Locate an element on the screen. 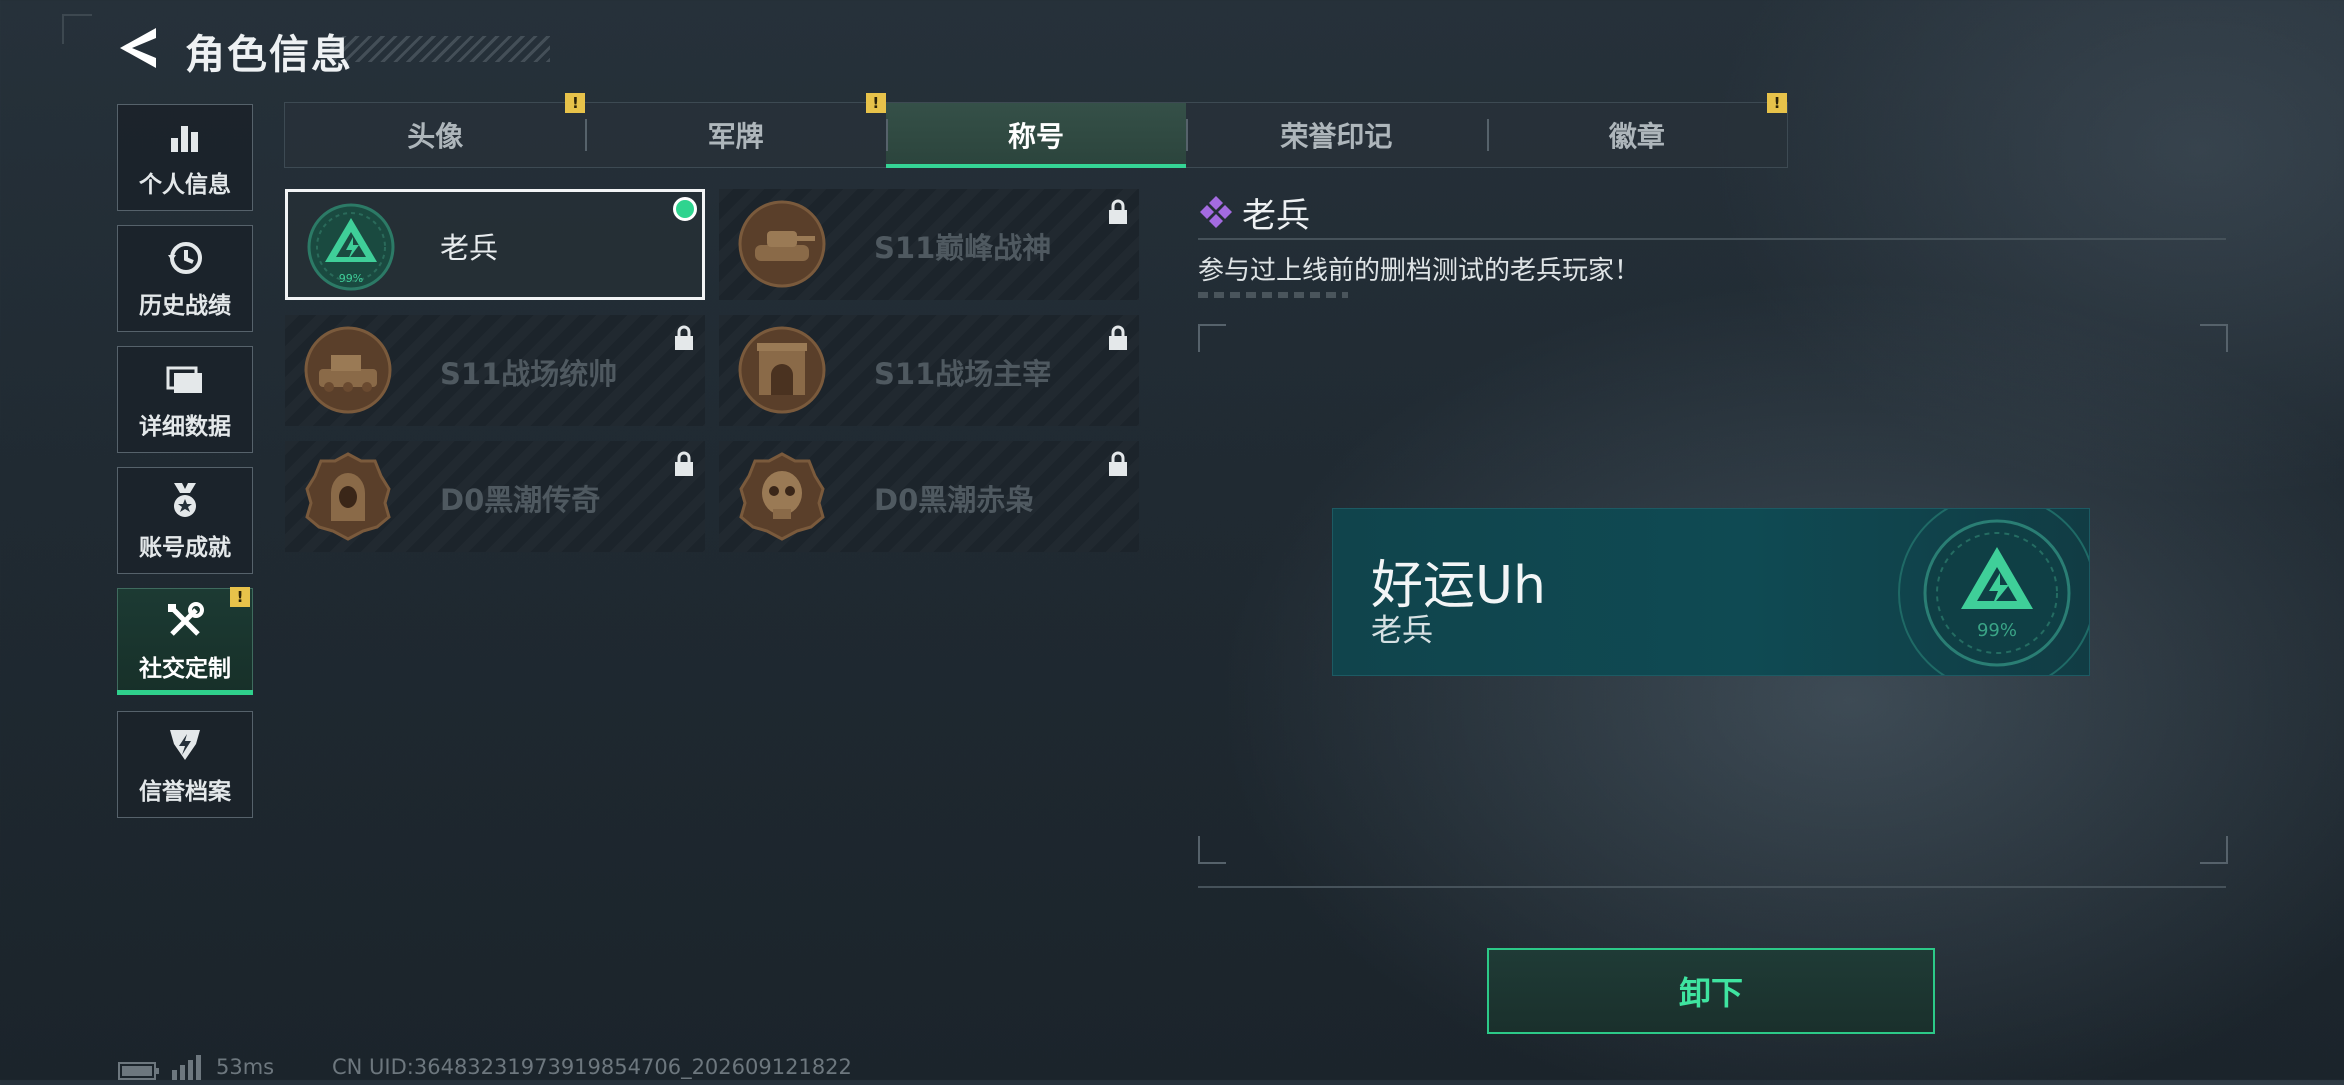  title-card-veteran: 99% 老兵 is located at coordinates (495, 244).